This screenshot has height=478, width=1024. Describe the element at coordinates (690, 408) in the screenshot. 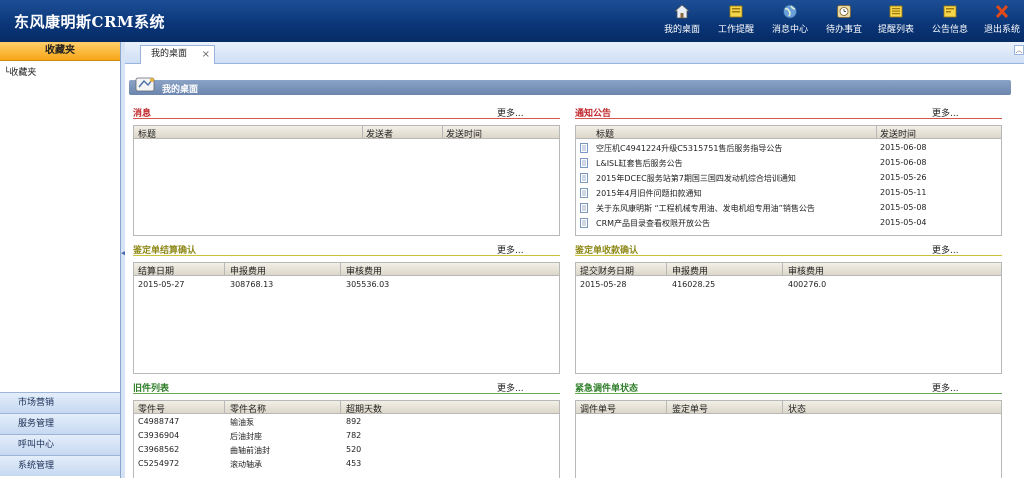

I see `column-header: 鉴定单号` at that location.